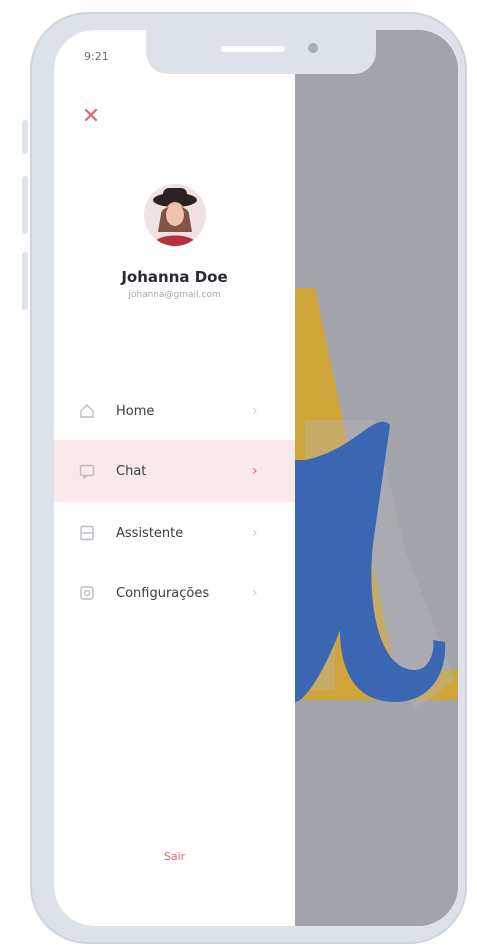  What do you see at coordinates (87, 593) in the screenshot?
I see `settings-icon` at bounding box center [87, 593].